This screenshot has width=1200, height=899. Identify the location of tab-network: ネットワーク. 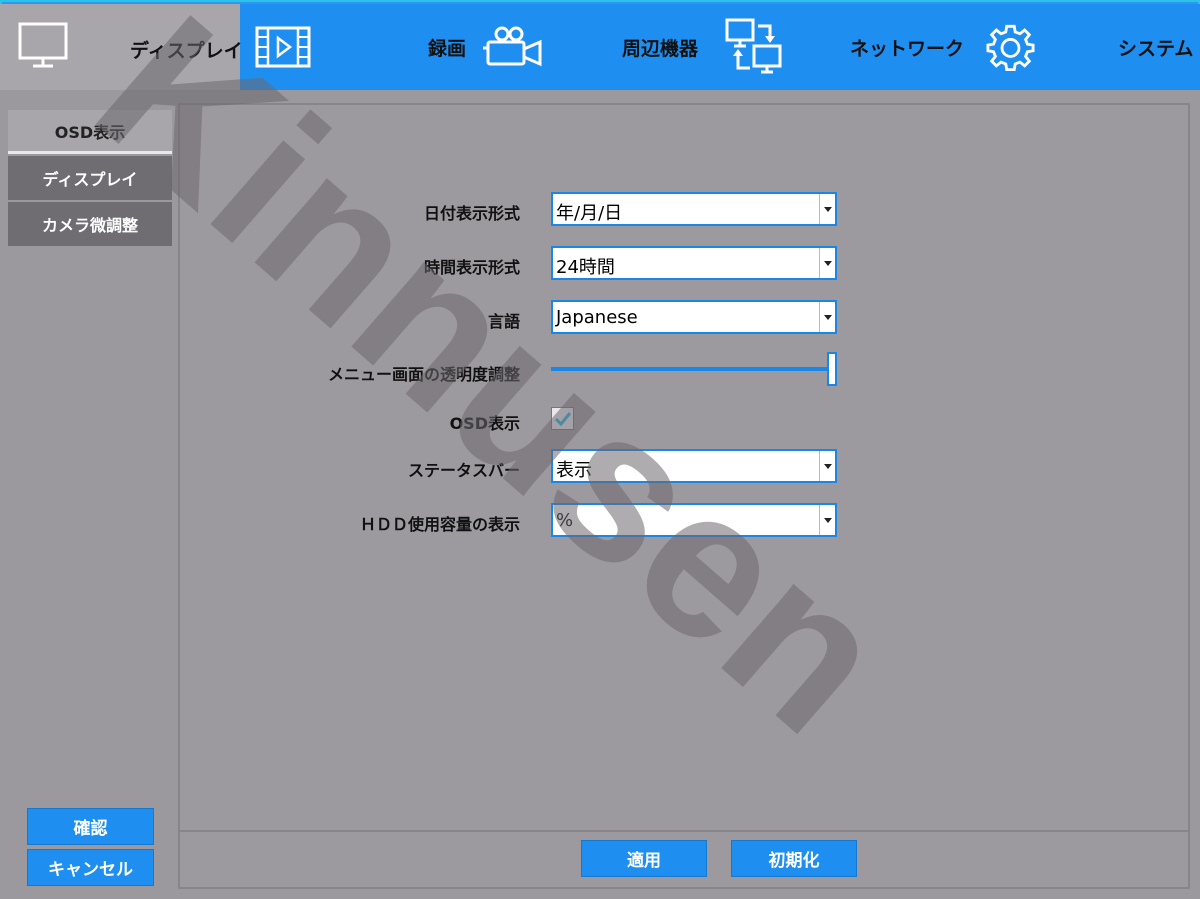
(942, 47).